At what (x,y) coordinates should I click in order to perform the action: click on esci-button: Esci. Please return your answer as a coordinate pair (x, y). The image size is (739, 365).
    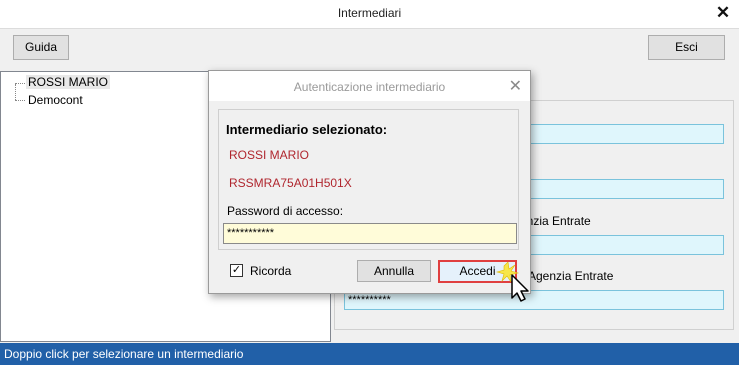
    Looking at the image, I should click on (686, 47).